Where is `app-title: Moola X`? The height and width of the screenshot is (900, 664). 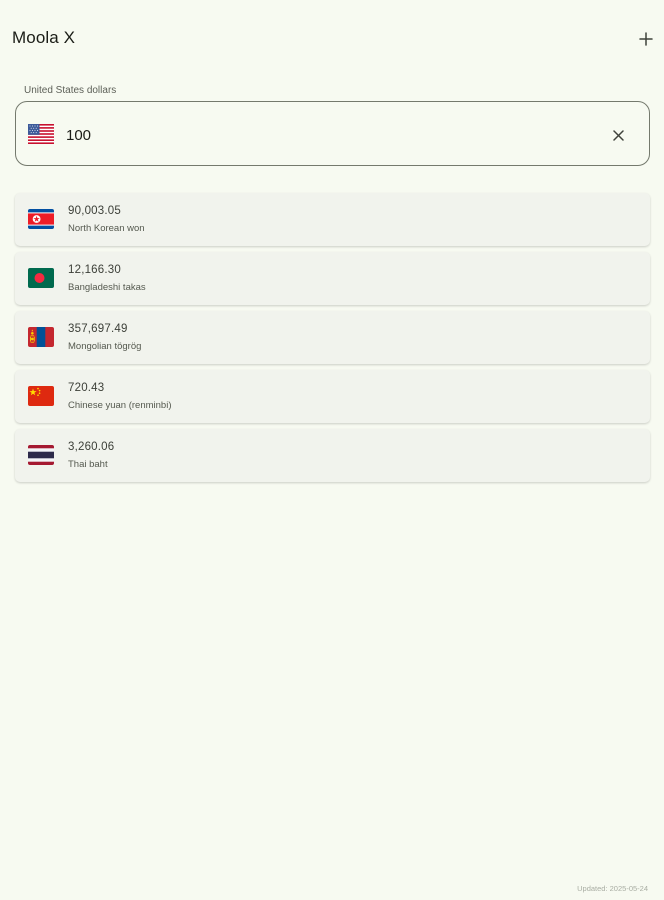 app-title: Moola X is located at coordinates (44, 37).